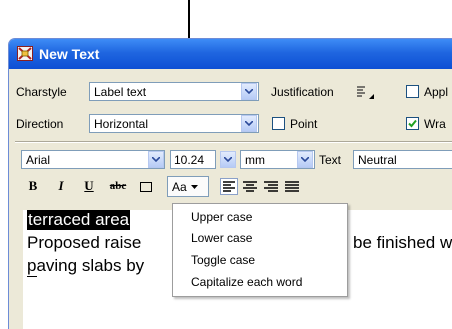 This screenshot has width=452, height=329. I want to click on editor-line-3: paving slabs by, so click(86, 265).